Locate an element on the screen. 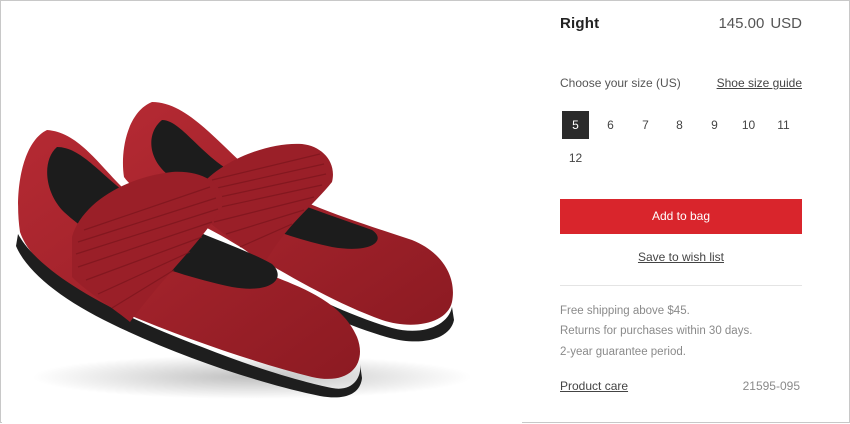 The image size is (850, 424). divider is located at coordinates (681, 285).